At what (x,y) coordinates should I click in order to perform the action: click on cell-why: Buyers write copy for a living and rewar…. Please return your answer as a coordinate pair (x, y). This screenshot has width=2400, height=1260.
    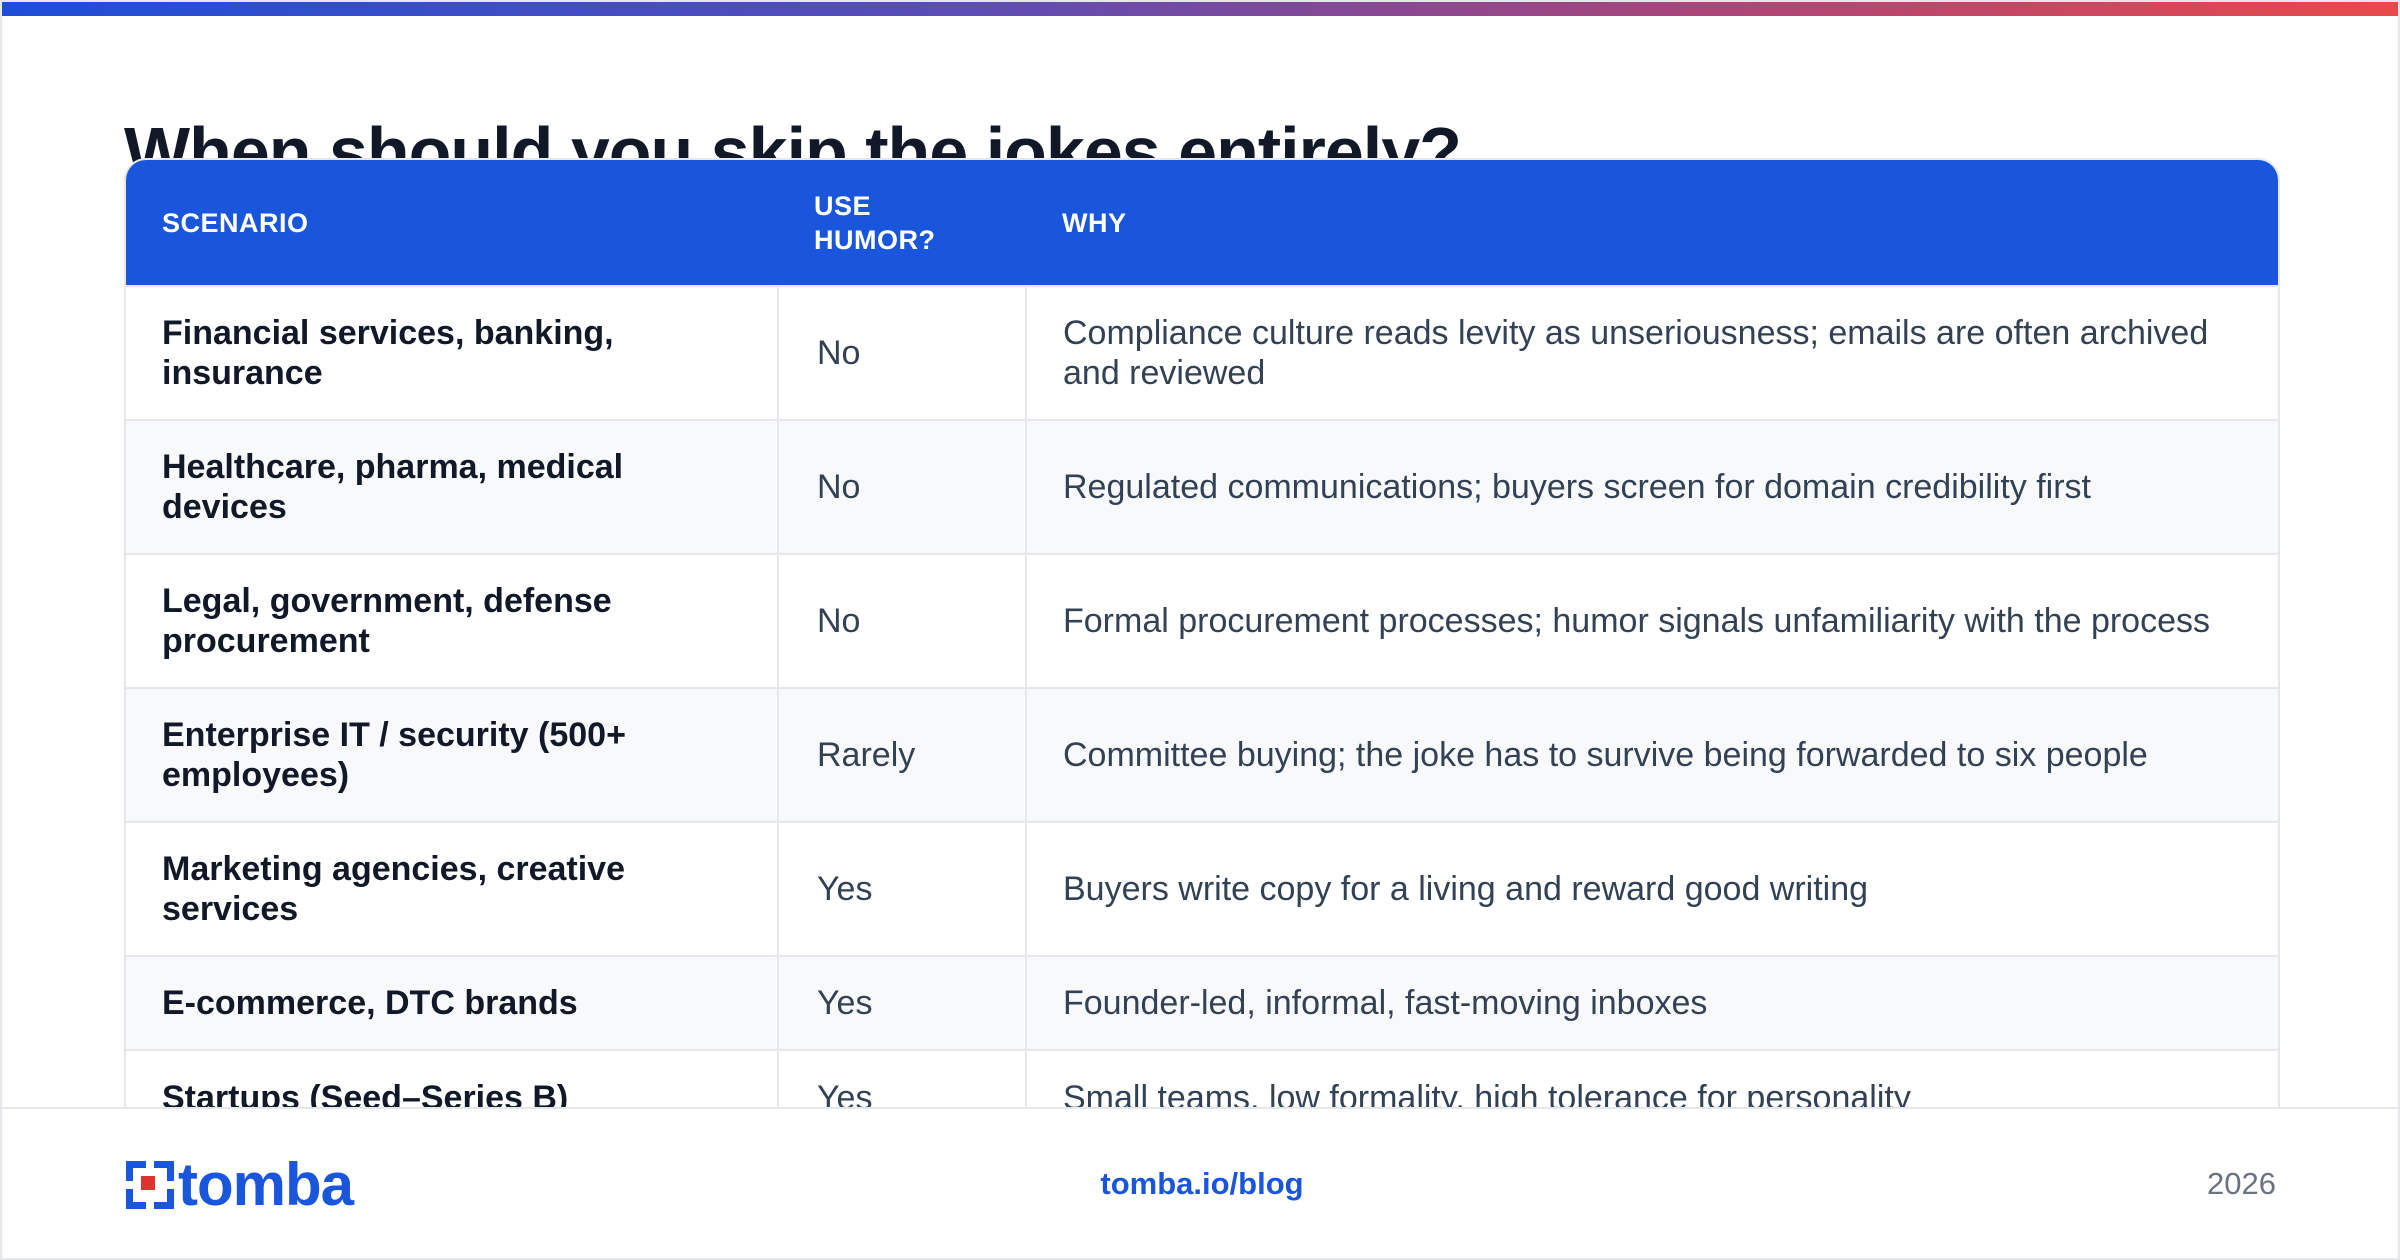
    Looking at the image, I should click on (1651, 888).